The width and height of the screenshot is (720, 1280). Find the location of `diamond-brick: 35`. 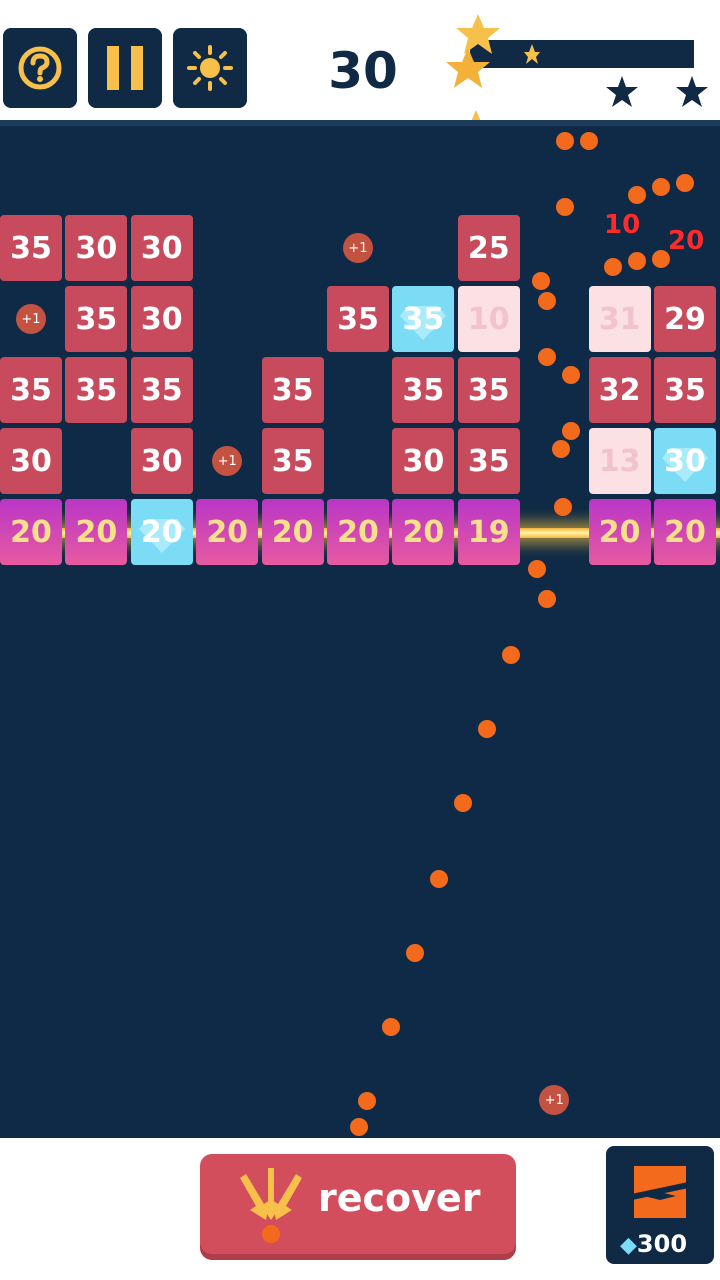

diamond-brick: 35 is located at coordinates (423, 319).